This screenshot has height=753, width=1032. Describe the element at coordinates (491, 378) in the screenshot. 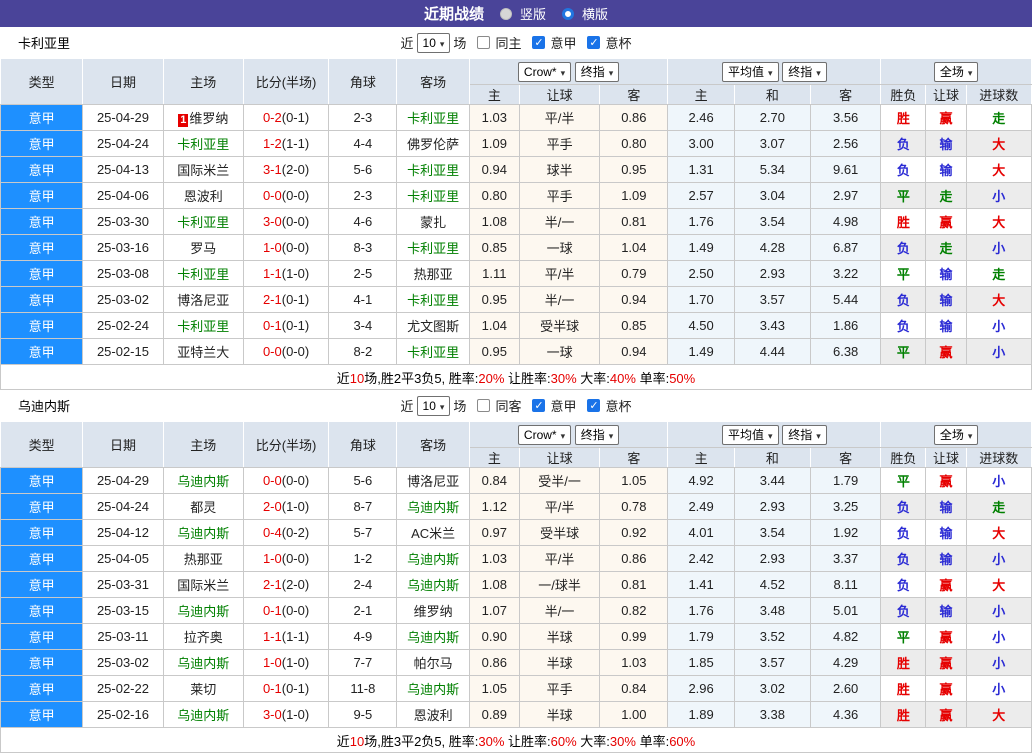

I see `summary-segment: 20%` at that location.